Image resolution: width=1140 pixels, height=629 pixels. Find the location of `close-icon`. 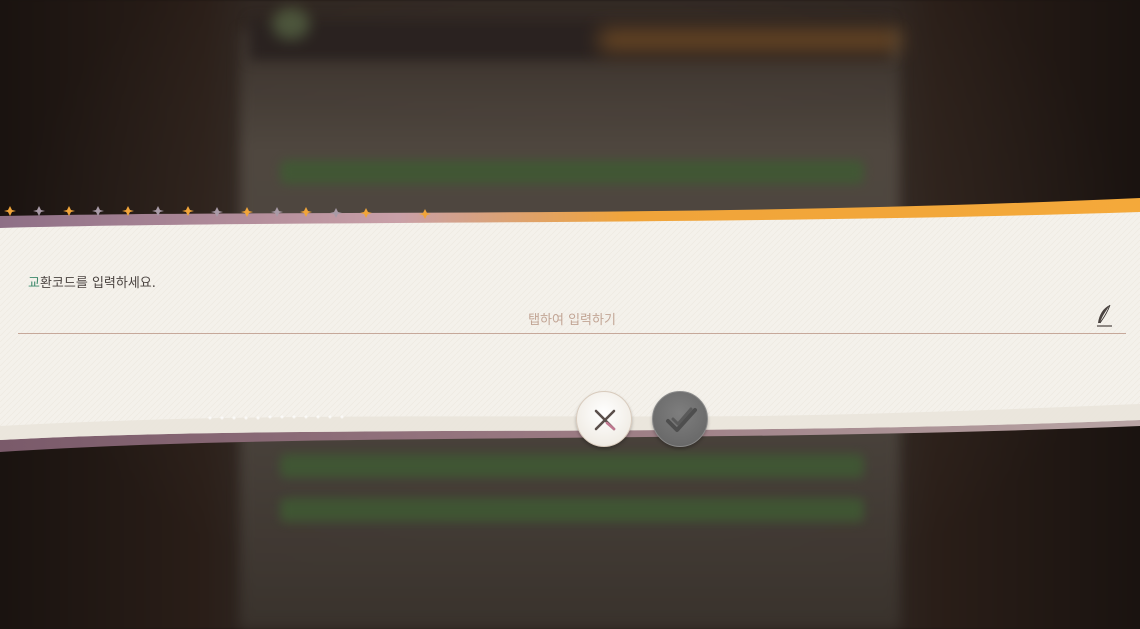

close-icon is located at coordinates (605, 420).